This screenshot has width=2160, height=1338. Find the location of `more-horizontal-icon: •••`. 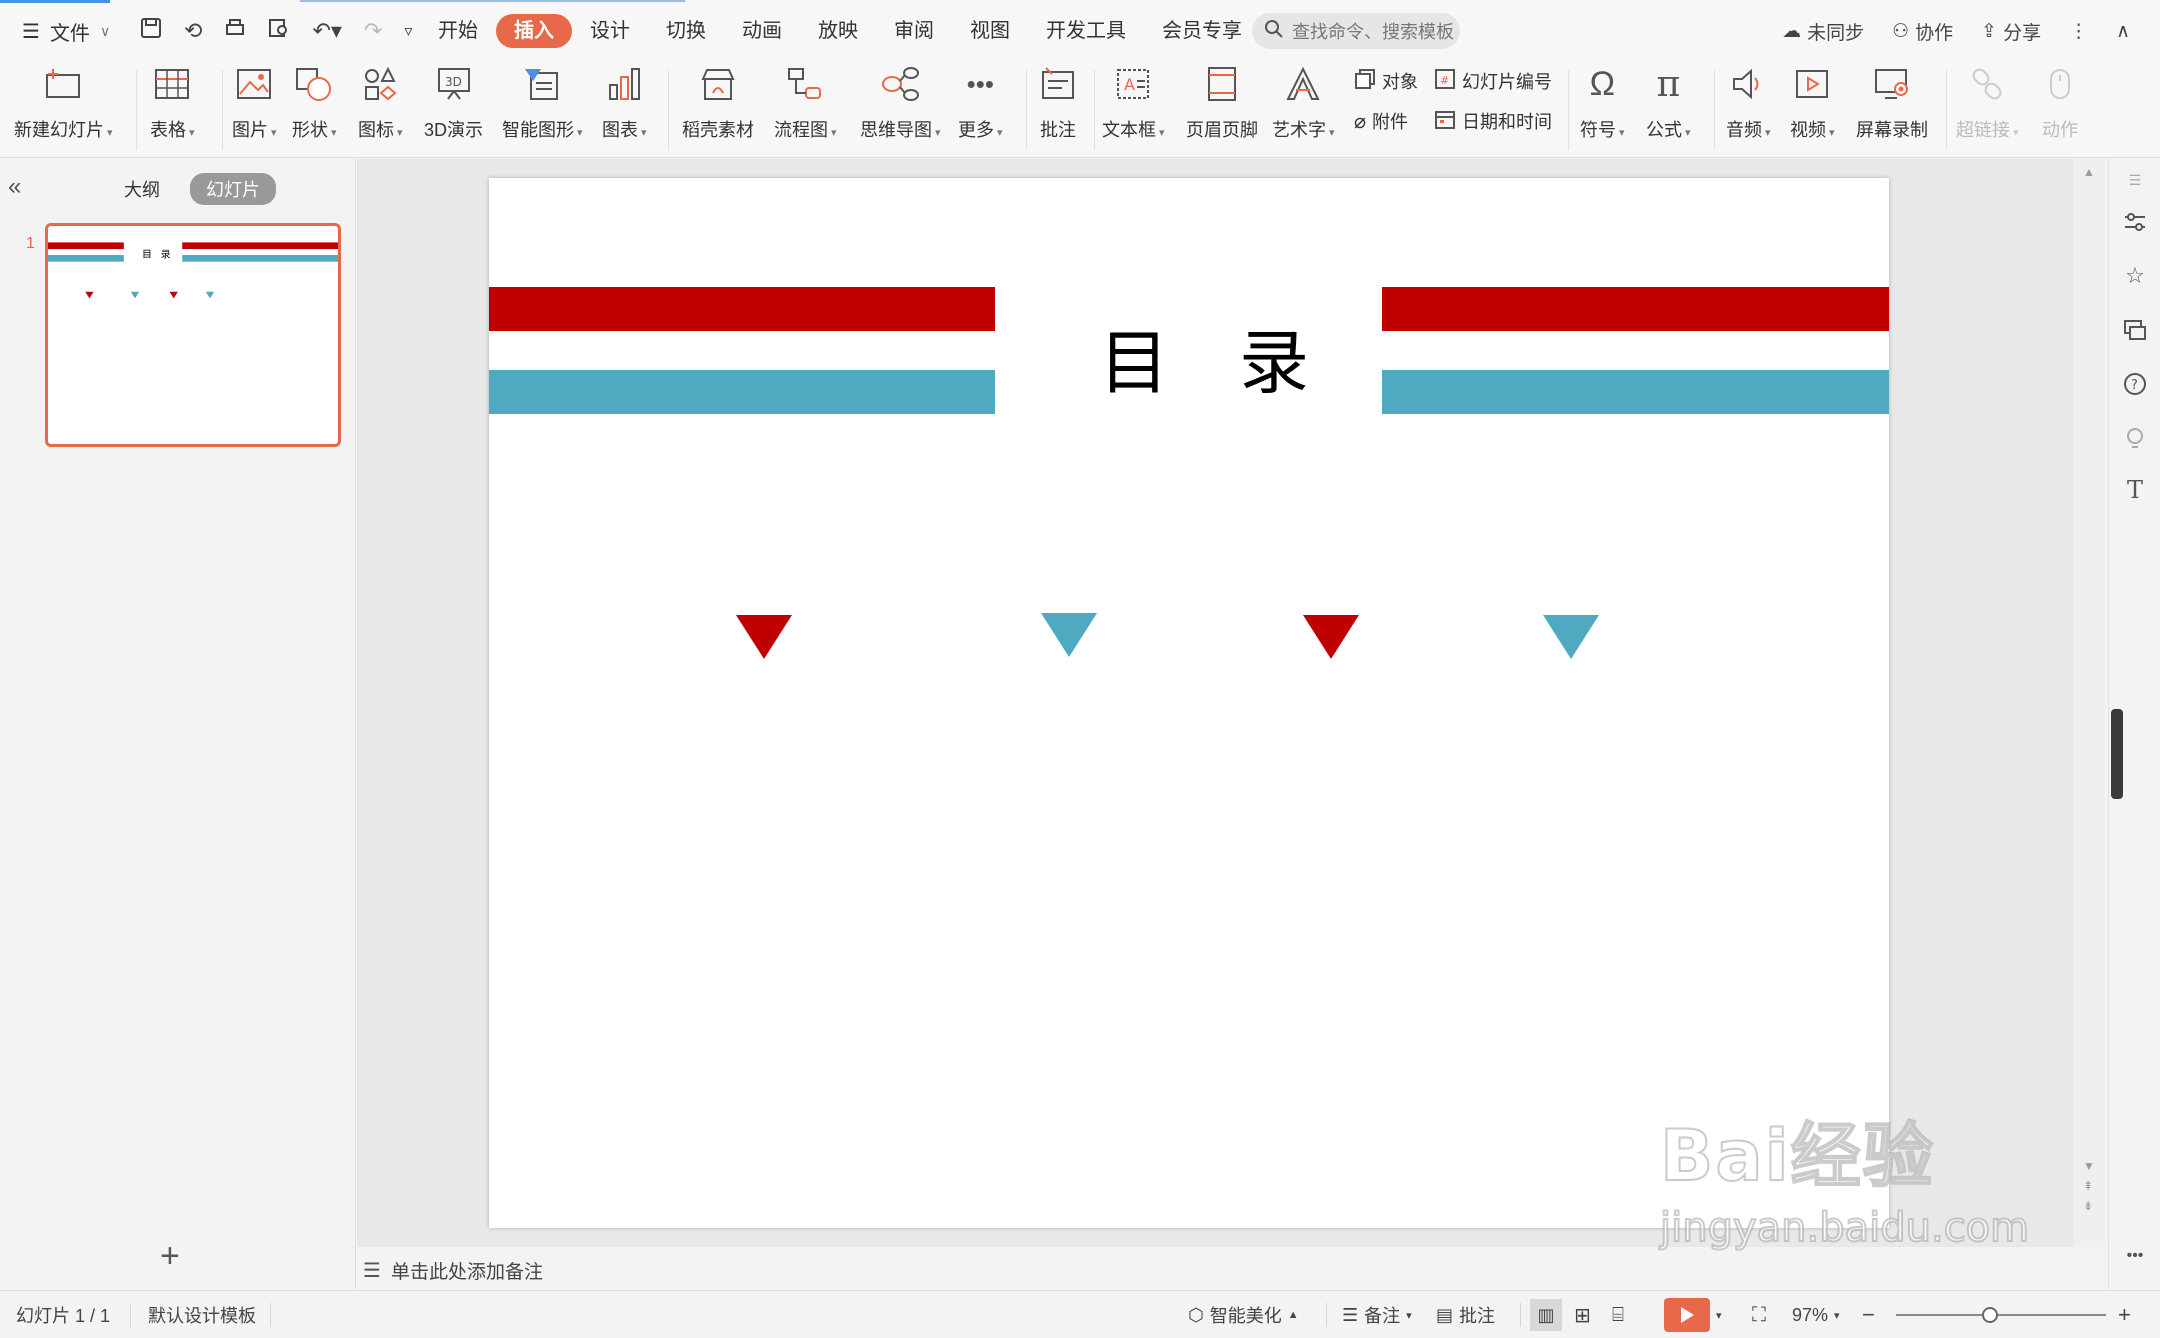

more-horizontal-icon: ••• is located at coordinates (2135, 1256).